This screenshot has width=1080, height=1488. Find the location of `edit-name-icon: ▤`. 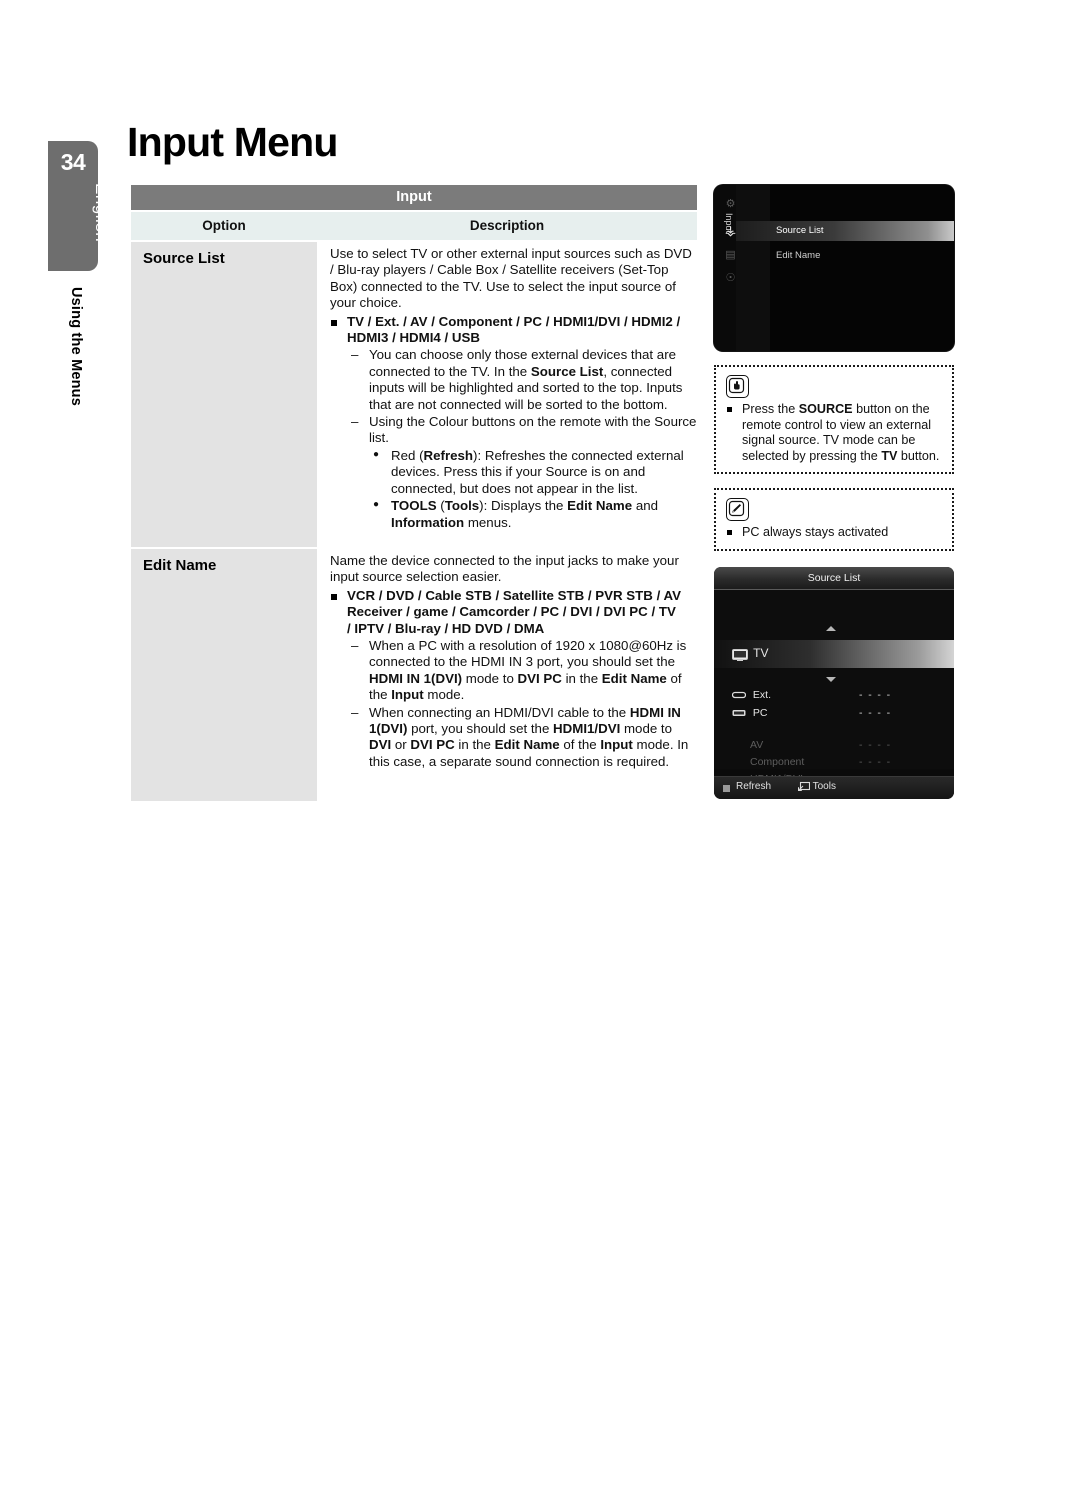

edit-name-icon: ▤ is located at coordinates (730, 255).